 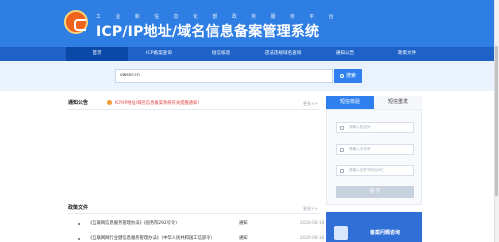 I want to click on policy-section-title: 政策文件, so click(x=78, y=208).